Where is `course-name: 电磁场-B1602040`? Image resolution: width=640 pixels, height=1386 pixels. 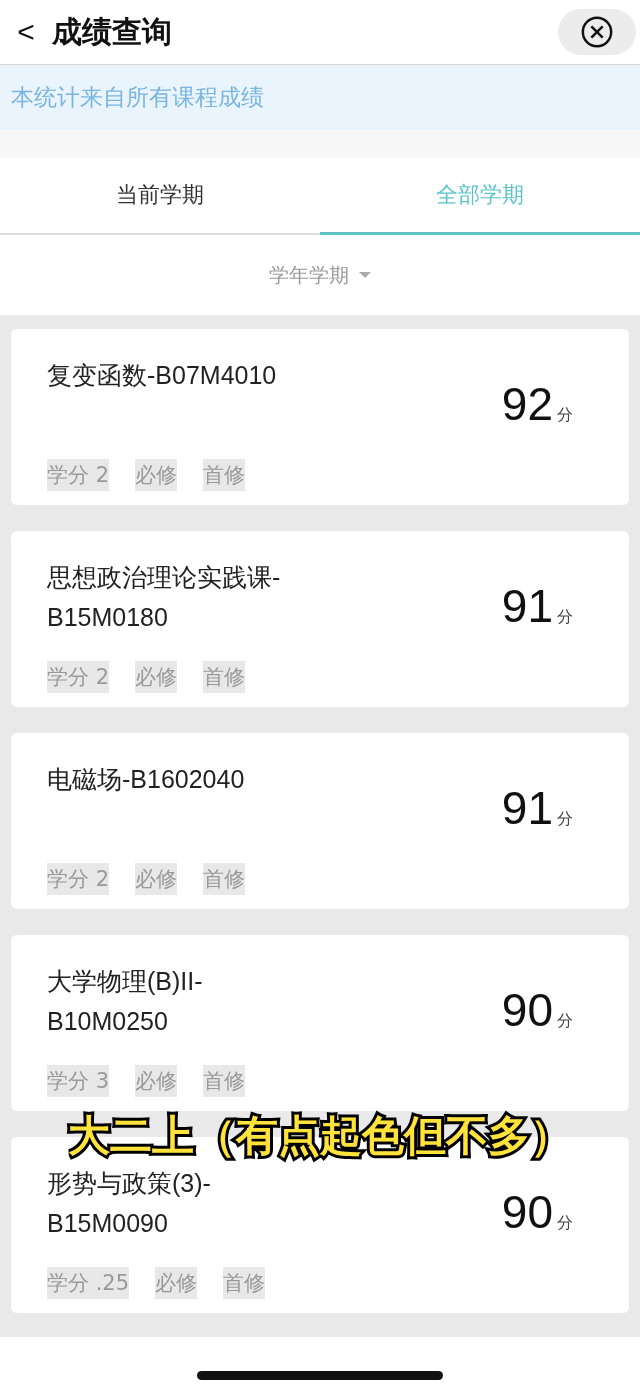 course-name: 电磁场-B1602040 is located at coordinates (146, 779).